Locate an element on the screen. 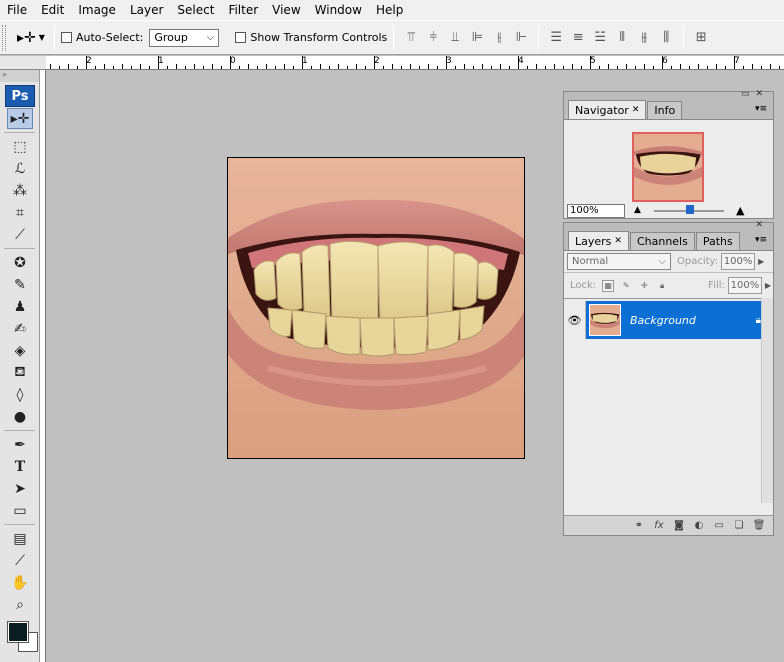  rectangle-shape-icon: ▭ is located at coordinates (20, 510).